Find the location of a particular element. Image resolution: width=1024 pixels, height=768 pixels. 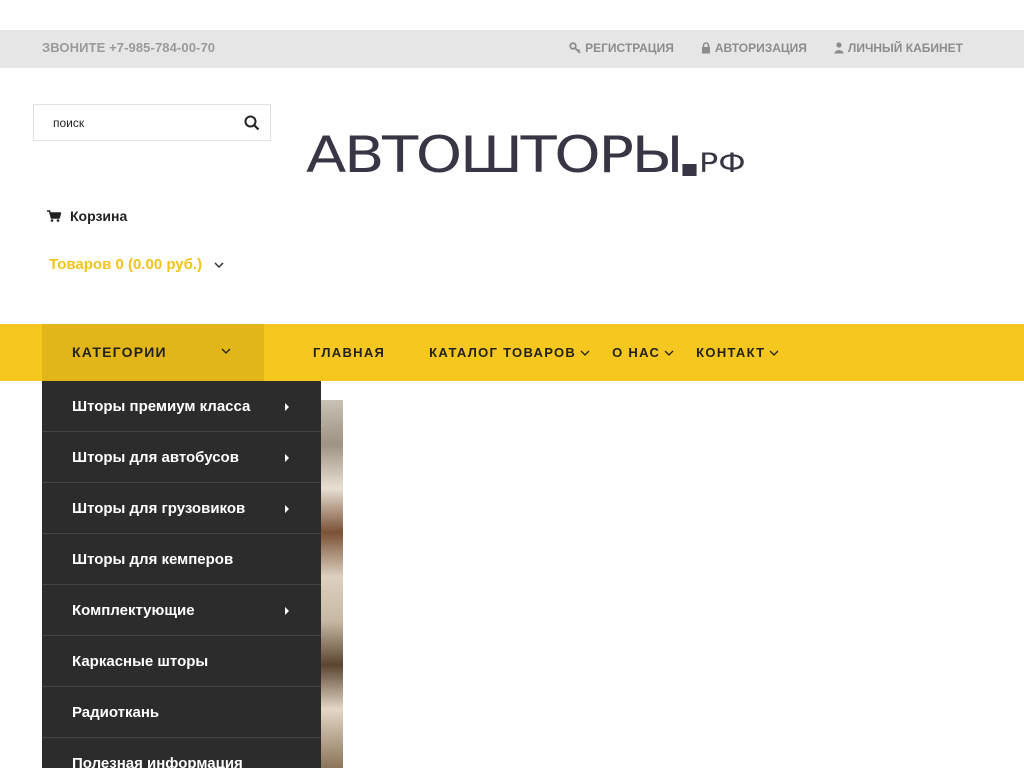

category-item-frame-curtains: Каркасные шторы is located at coordinates (181, 661).